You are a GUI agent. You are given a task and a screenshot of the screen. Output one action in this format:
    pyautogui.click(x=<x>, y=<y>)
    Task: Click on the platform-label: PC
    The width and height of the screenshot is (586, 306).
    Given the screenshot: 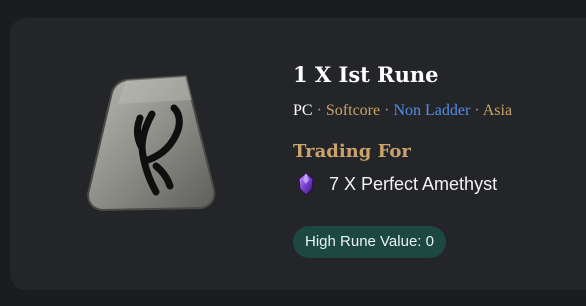 What is the action you would take?
    pyautogui.click(x=303, y=110)
    